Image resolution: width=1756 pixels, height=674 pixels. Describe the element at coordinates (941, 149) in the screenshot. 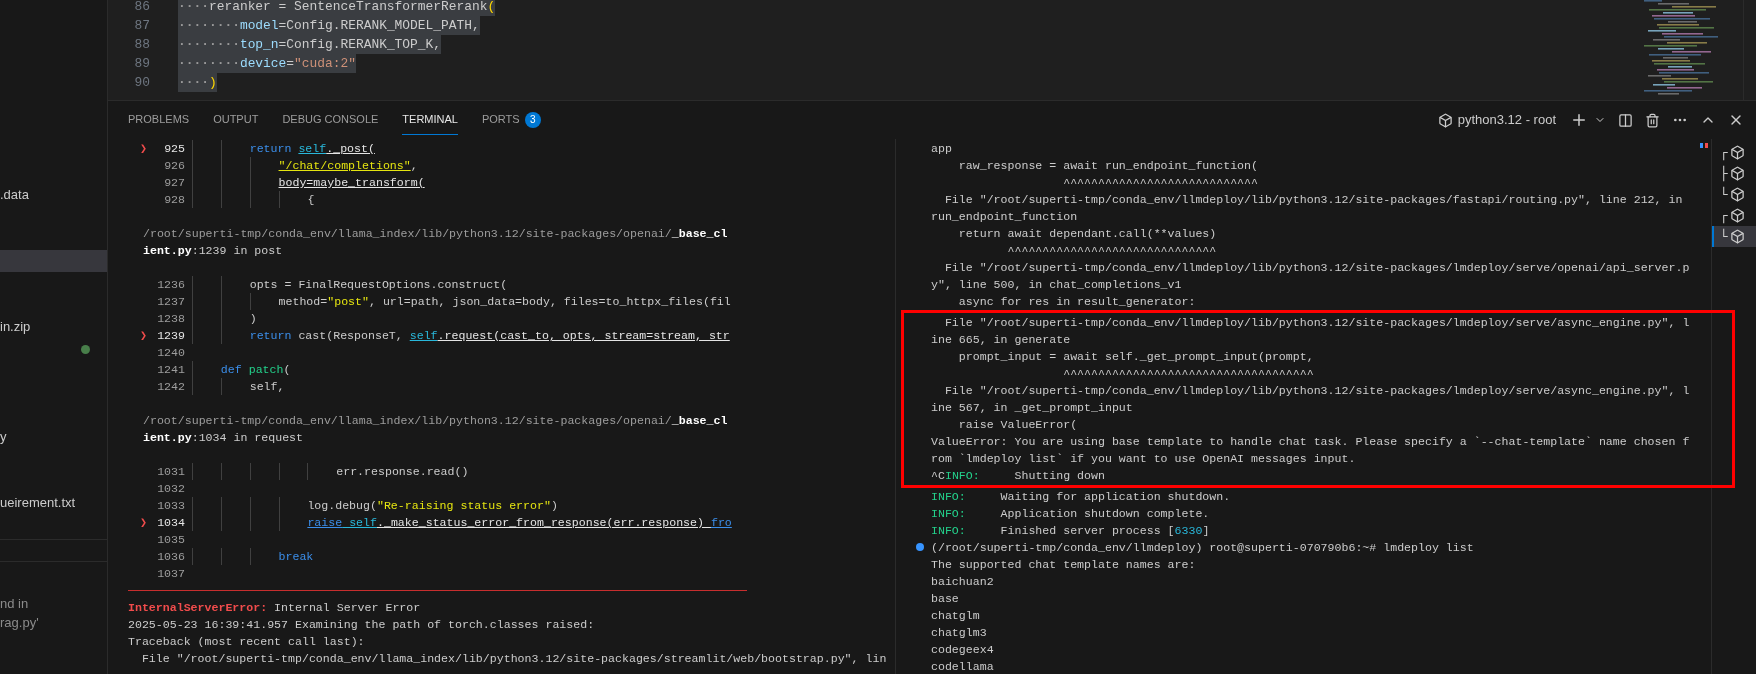

I see `terminal-line: app` at that location.